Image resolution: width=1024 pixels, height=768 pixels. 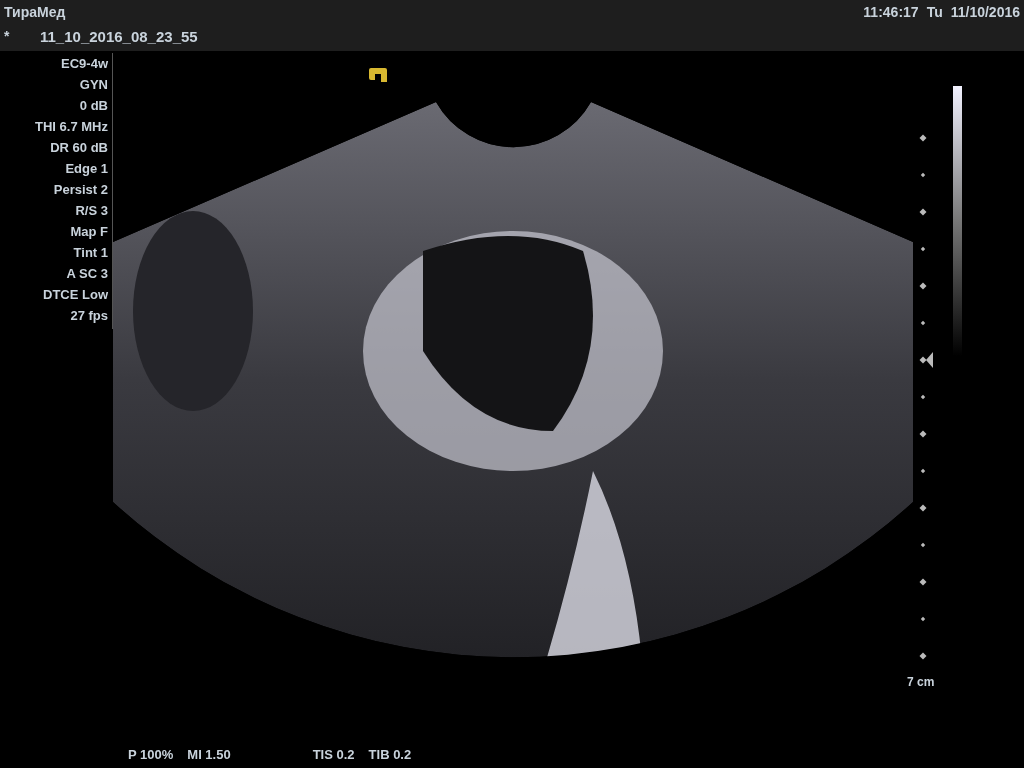 What do you see at coordinates (333, 755) in the screenshot?
I see `thermal-reading: TIS 0.2` at bounding box center [333, 755].